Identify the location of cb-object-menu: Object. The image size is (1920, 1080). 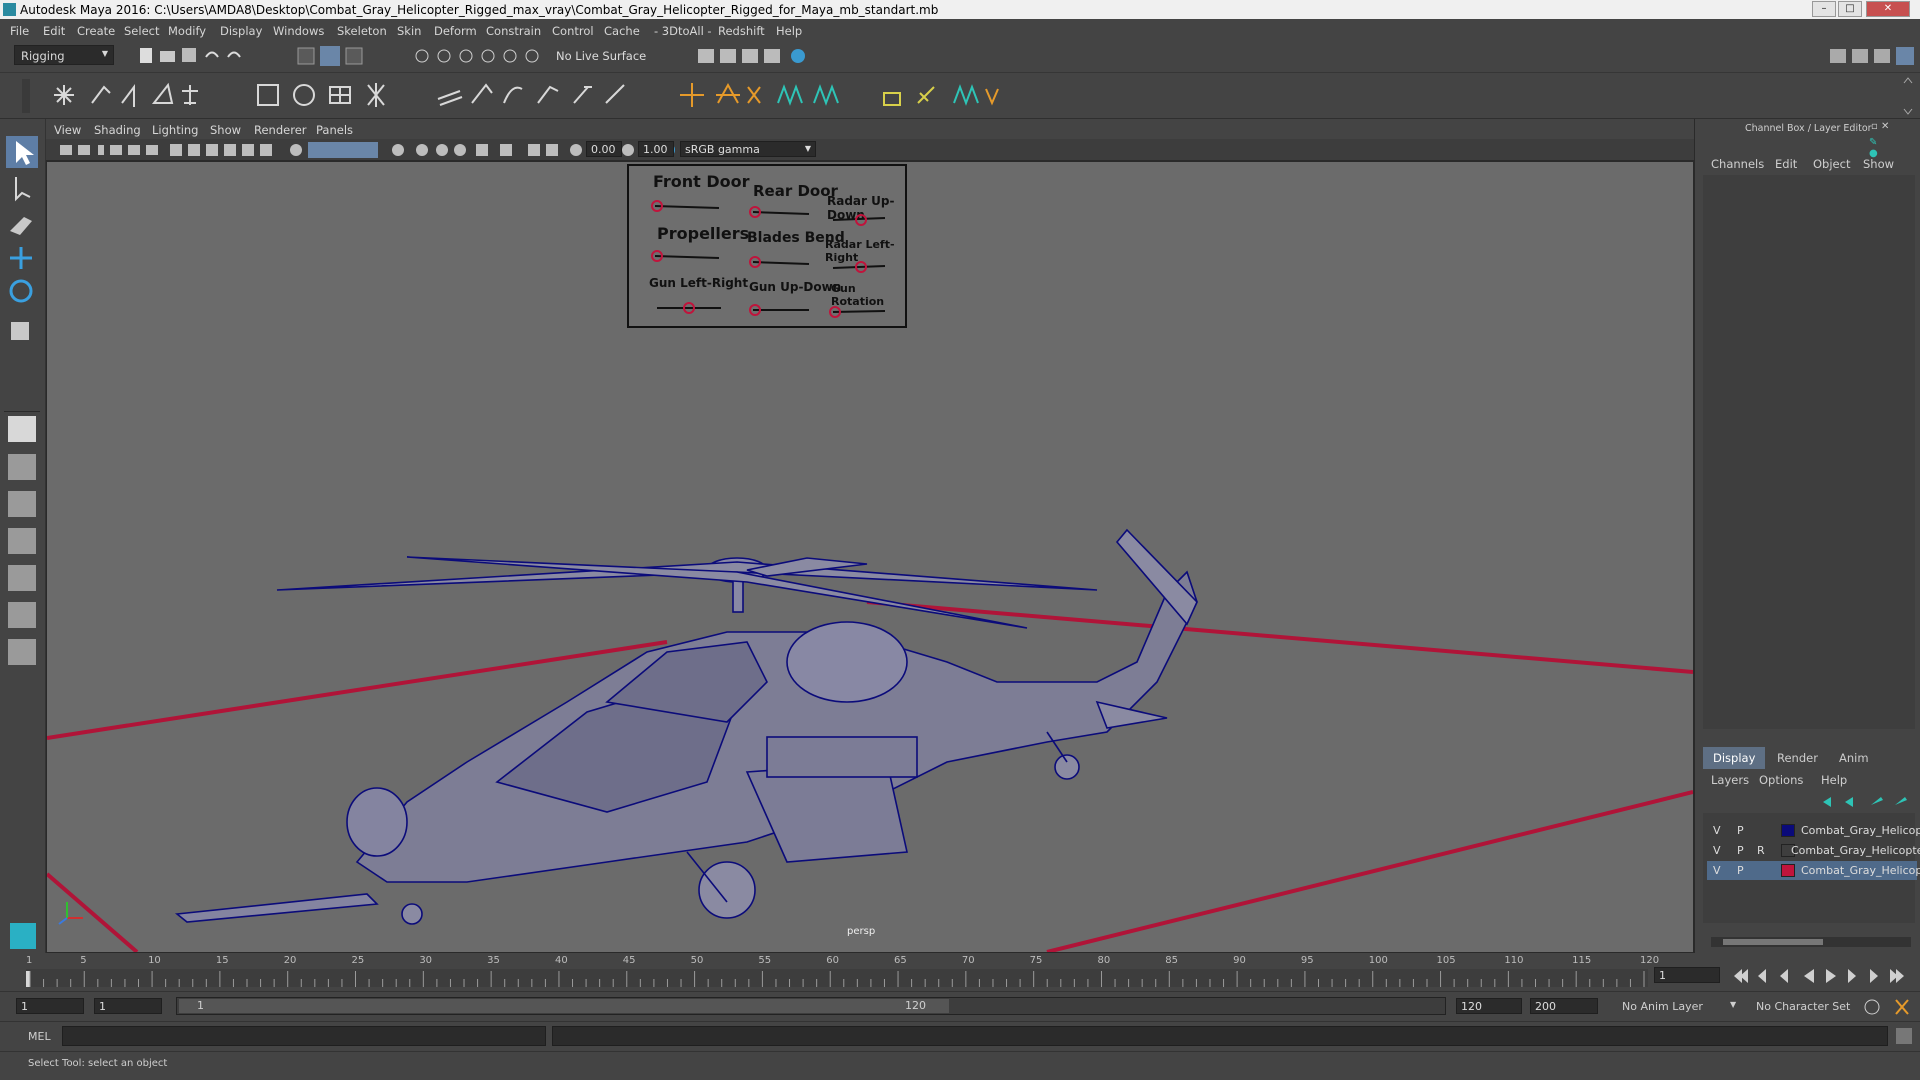
(1831, 164).